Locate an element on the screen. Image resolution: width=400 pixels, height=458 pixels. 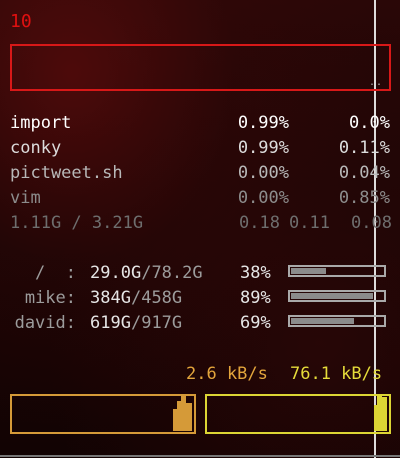
process-mem: 0.04% is located at coordinates (364, 173).